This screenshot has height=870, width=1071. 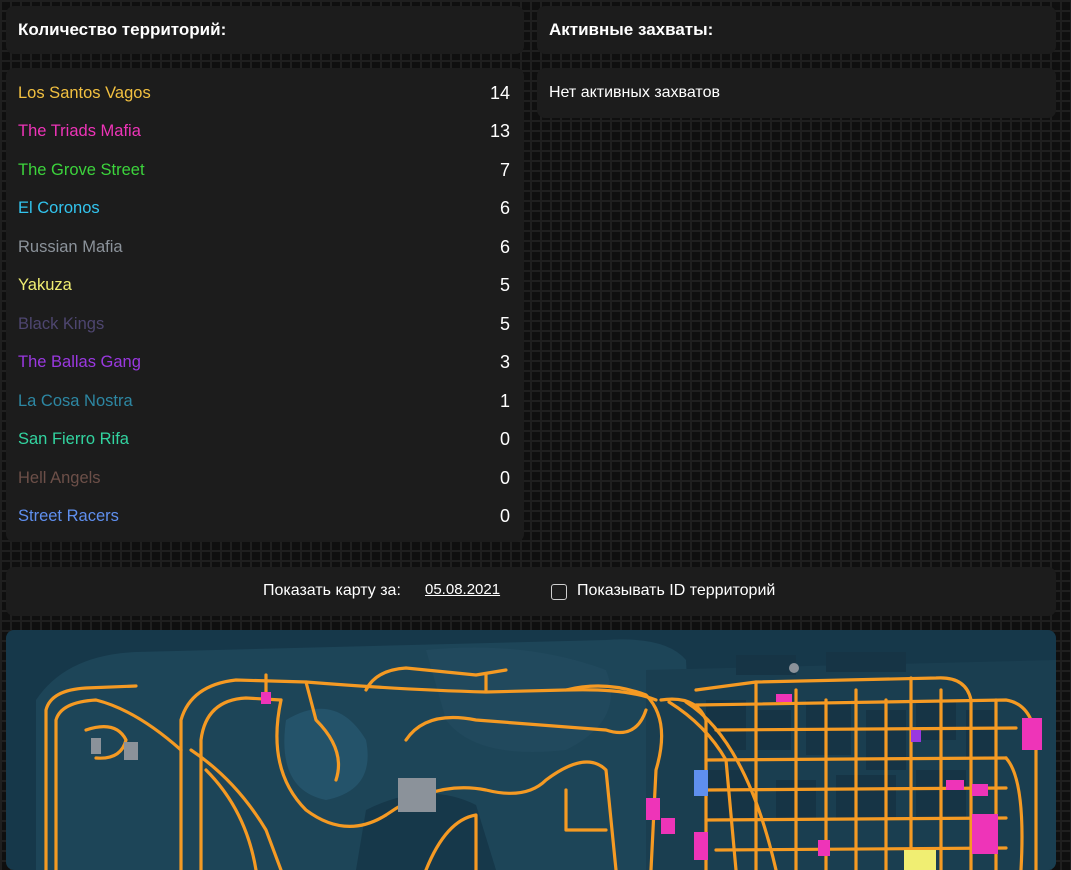 I want to click on territory-row-vagos: Los Santos Vagos 14, so click(x=264, y=93).